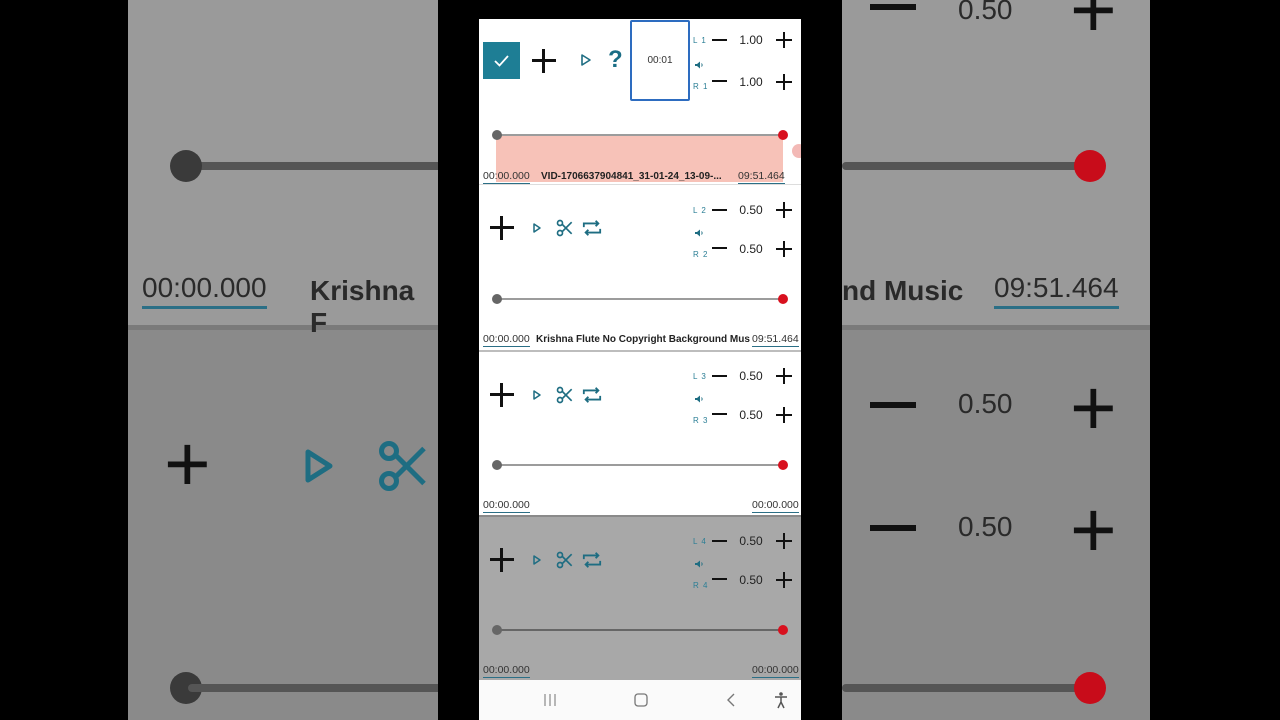  What do you see at coordinates (893, 7) in the screenshot?
I see `bg-minus-icon` at bounding box center [893, 7].